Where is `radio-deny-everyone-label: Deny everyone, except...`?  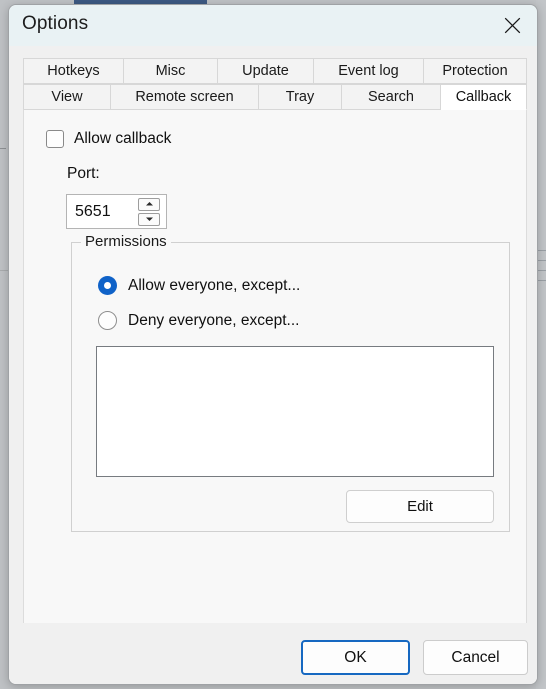 radio-deny-everyone-label: Deny everyone, except... is located at coordinates (214, 320).